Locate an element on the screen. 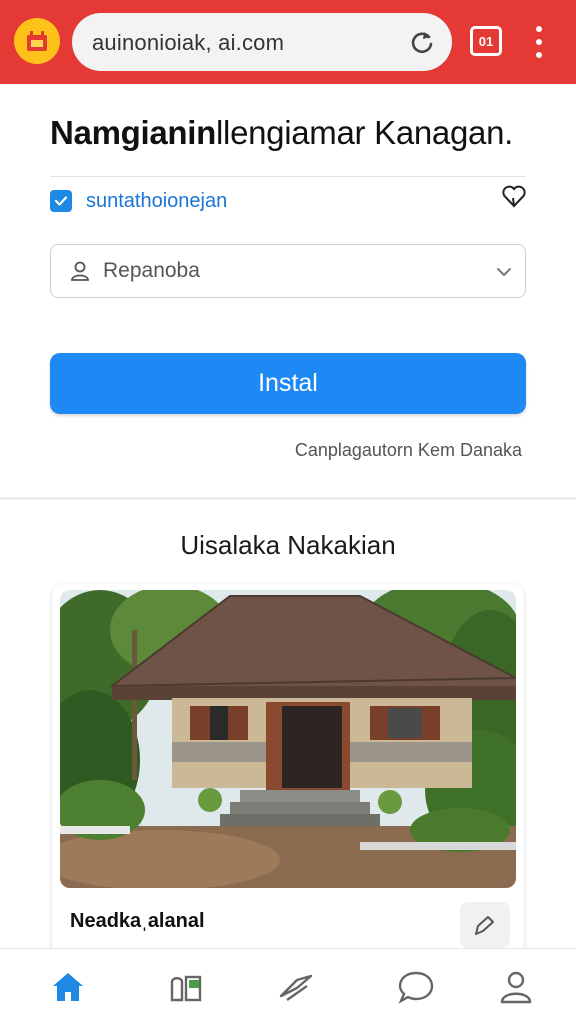 This screenshot has width=576, height=1024. select-value: Repanoba is located at coordinates (151, 270).